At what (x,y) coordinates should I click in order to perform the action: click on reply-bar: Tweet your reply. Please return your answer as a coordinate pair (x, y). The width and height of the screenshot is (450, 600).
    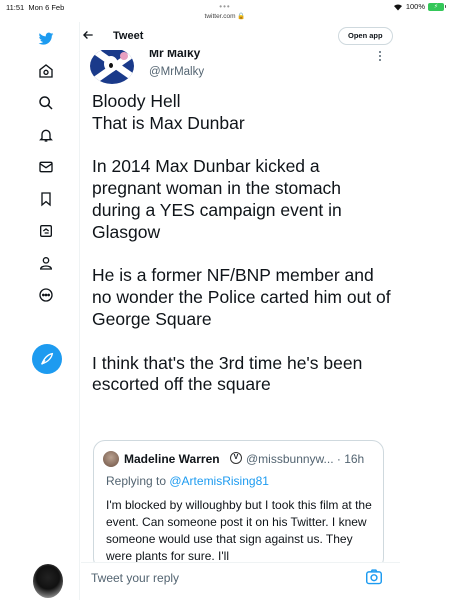
    Looking at the image, I should click on (240, 581).